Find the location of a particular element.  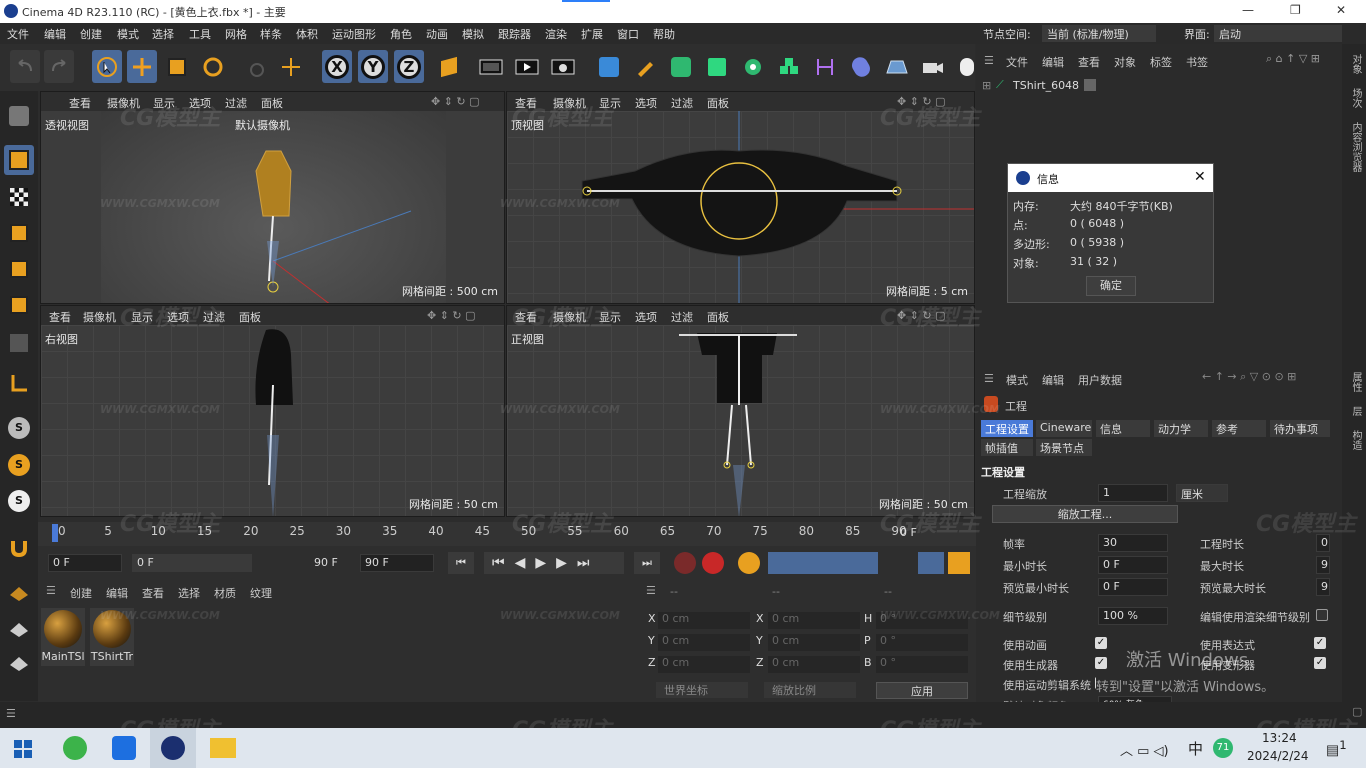

current-frame-field: 0 F is located at coordinates (85, 563).